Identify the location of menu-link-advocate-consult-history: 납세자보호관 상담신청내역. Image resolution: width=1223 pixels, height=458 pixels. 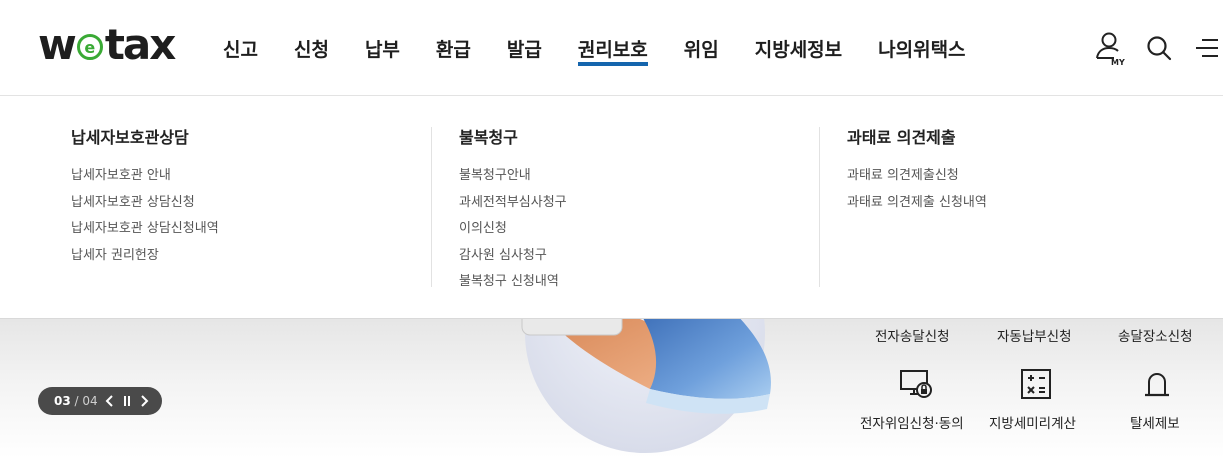
(241, 229).